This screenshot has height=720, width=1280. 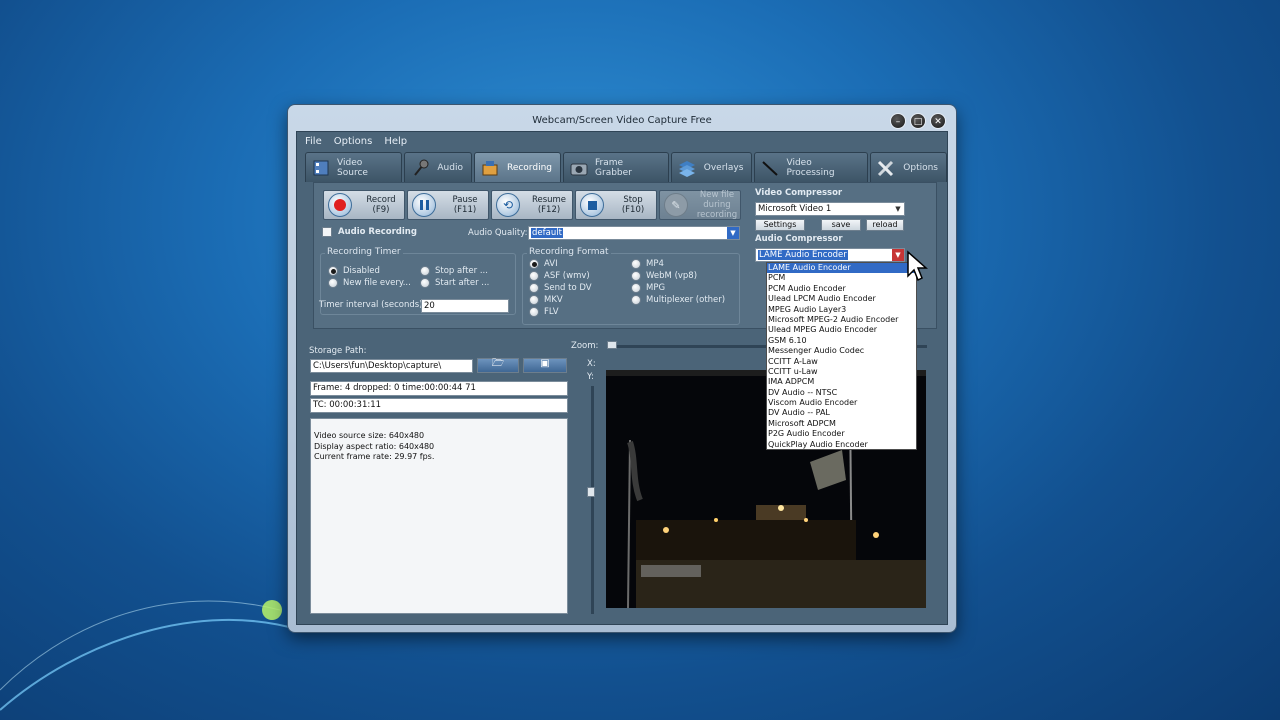 I want to click on menu-options: Options, so click(x=353, y=143).